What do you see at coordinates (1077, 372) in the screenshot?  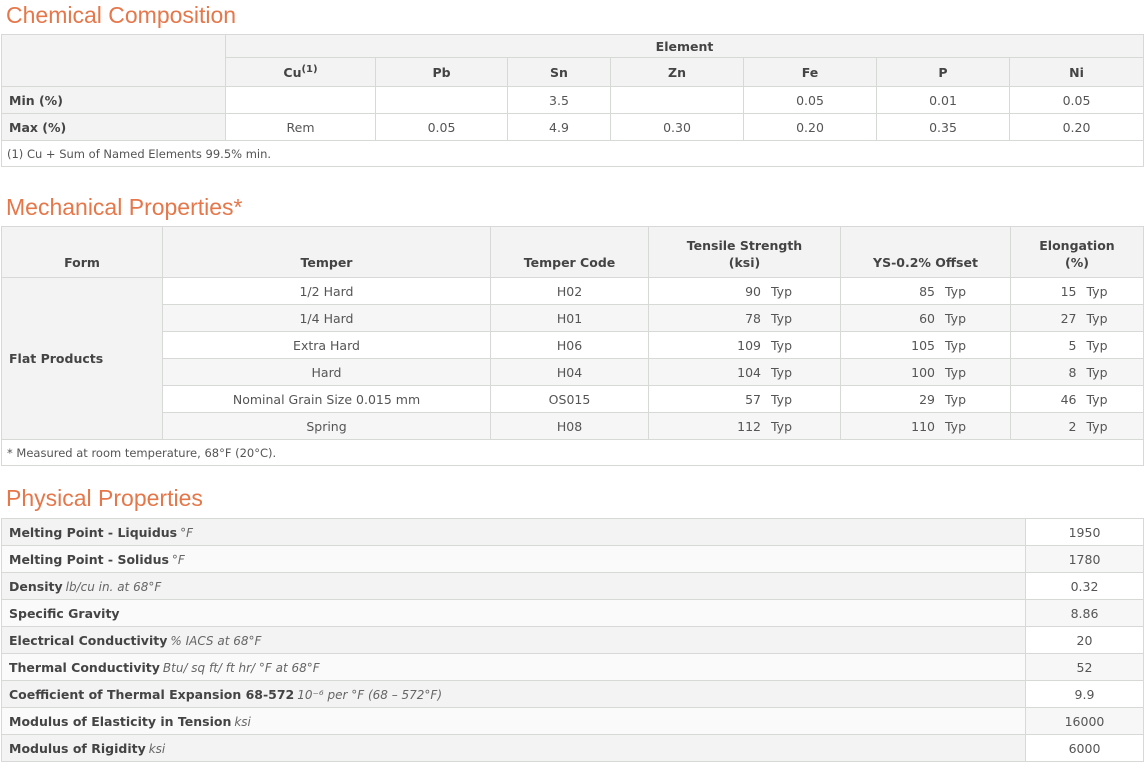 I see `elongation-cell: 8 Typ` at bounding box center [1077, 372].